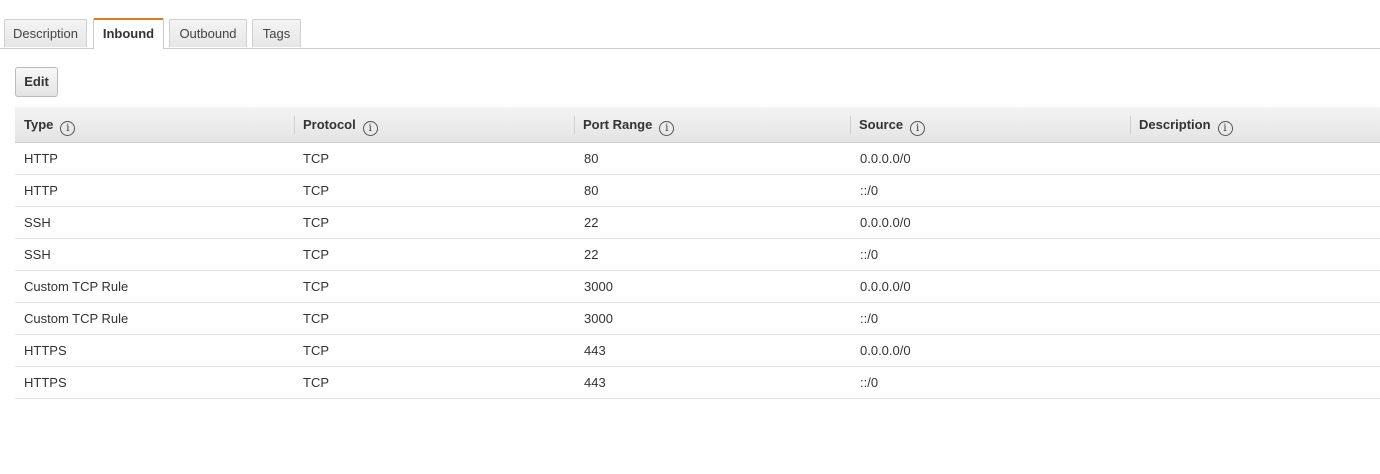 This screenshot has height=474, width=1380. What do you see at coordinates (36, 82) in the screenshot?
I see `edit-button: Edit` at bounding box center [36, 82].